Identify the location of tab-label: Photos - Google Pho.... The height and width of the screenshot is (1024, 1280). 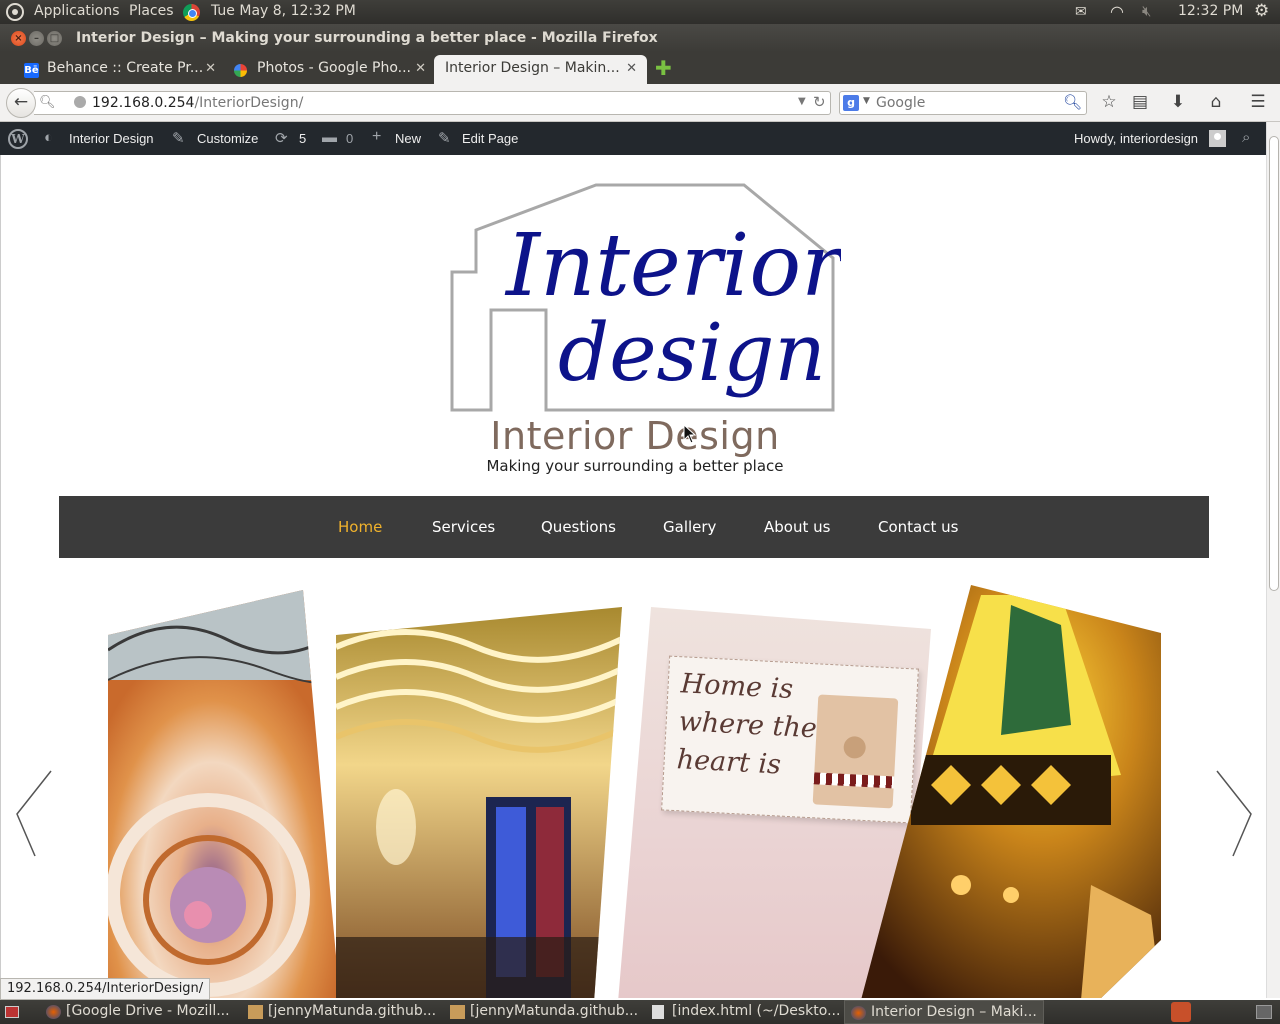
(334, 68).